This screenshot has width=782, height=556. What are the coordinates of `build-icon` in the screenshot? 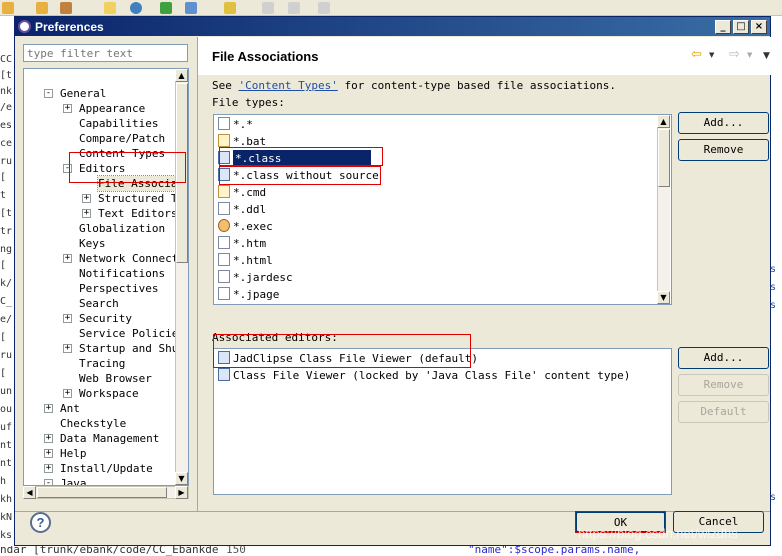 It's located at (66, 8).